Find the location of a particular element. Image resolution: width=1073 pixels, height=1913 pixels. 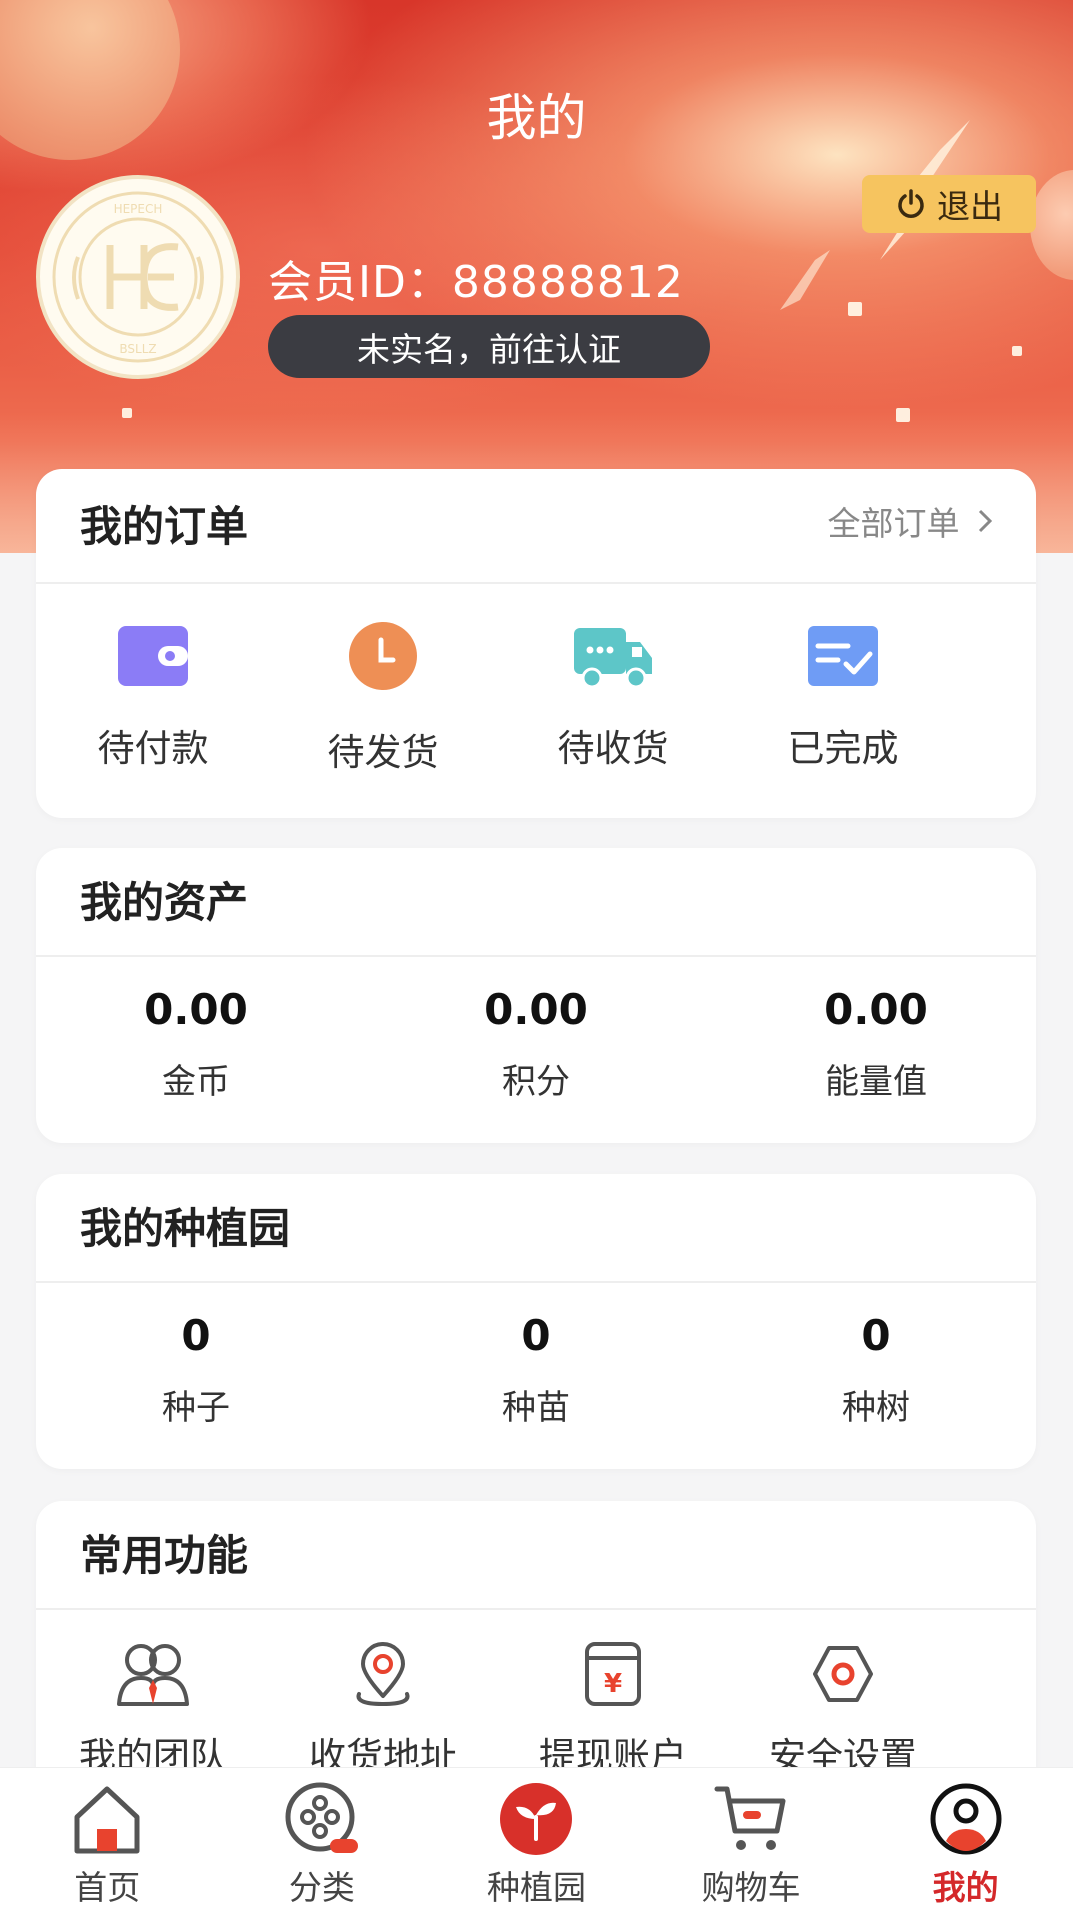

all-orders-link: 全部订单 is located at coordinates (911, 524).